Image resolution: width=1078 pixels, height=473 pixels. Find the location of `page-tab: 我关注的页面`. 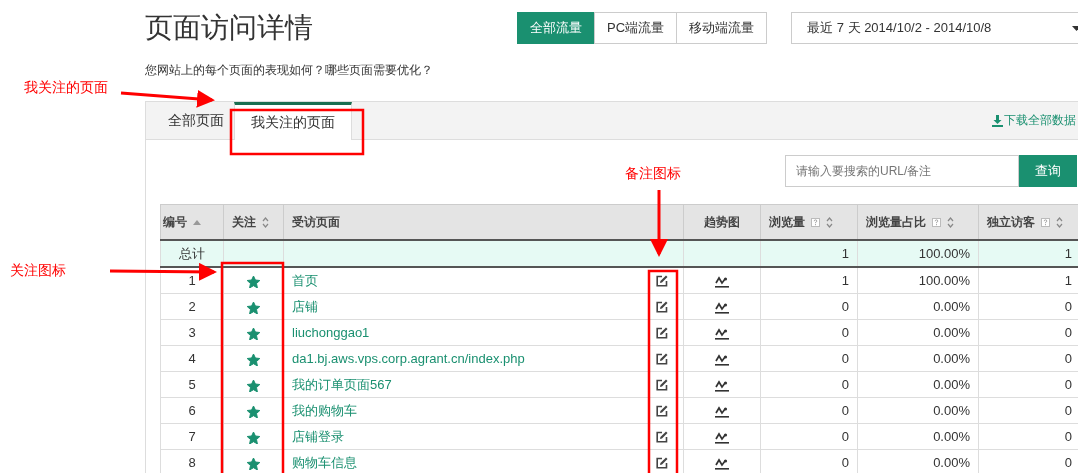

page-tab: 我关注的页面 is located at coordinates (293, 121).